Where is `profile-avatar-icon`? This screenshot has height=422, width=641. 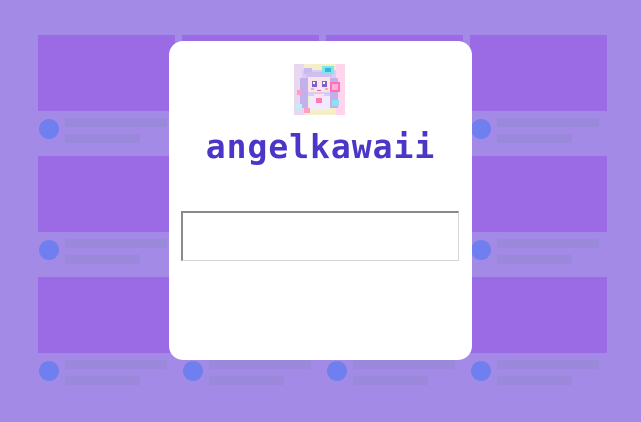 profile-avatar-icon is located at coordinates (319, 89).